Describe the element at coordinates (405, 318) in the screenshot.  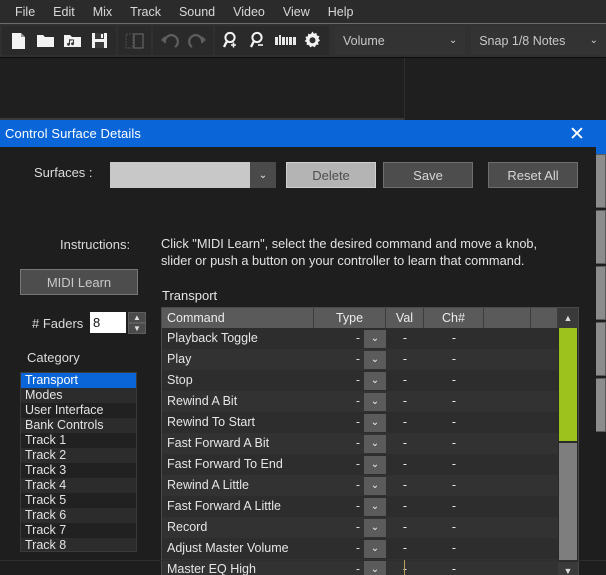
I see `column-header: Val` at that location.